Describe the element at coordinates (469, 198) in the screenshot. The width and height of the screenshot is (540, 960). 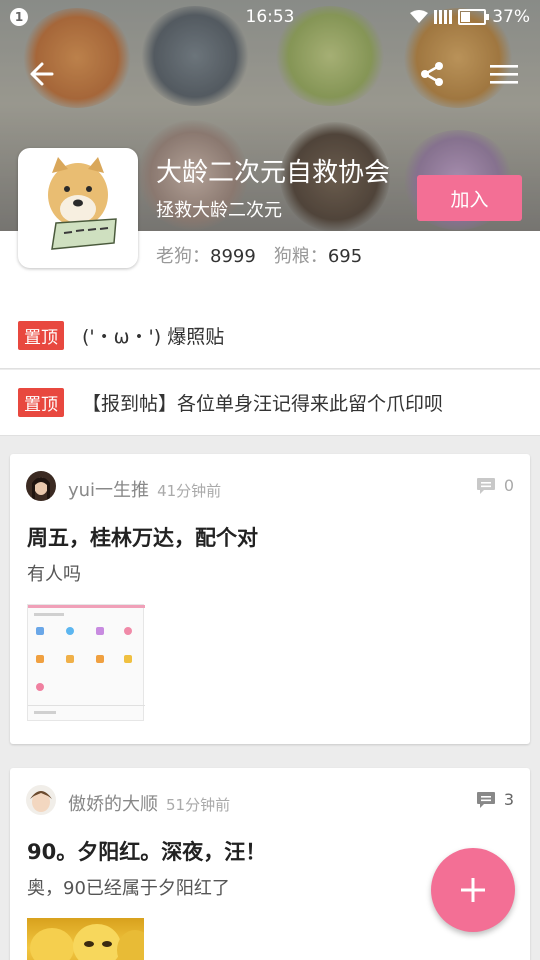
I see `join-button: 加入` at that location.